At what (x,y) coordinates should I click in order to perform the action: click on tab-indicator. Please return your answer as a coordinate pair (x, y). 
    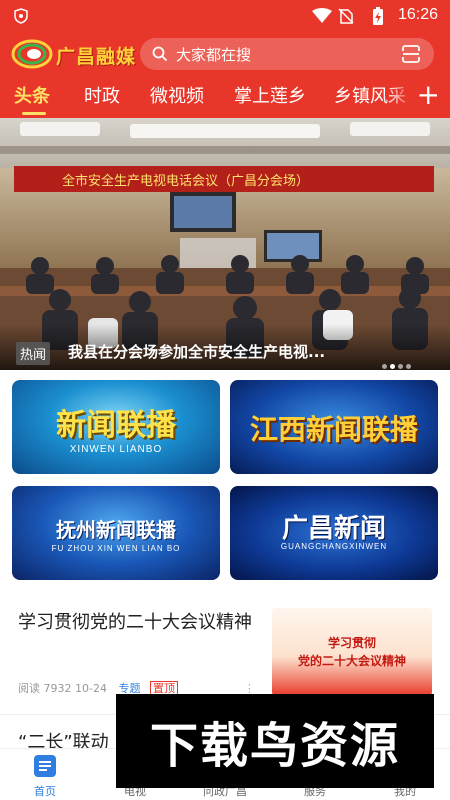
    Looking at the image, I should click on (34, 113).